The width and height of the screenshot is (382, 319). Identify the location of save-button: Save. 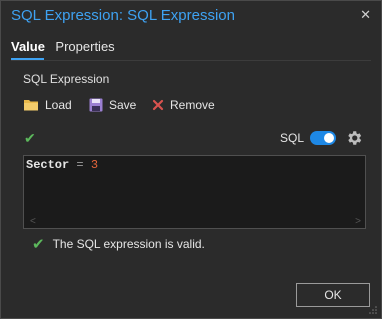
(112, 105).